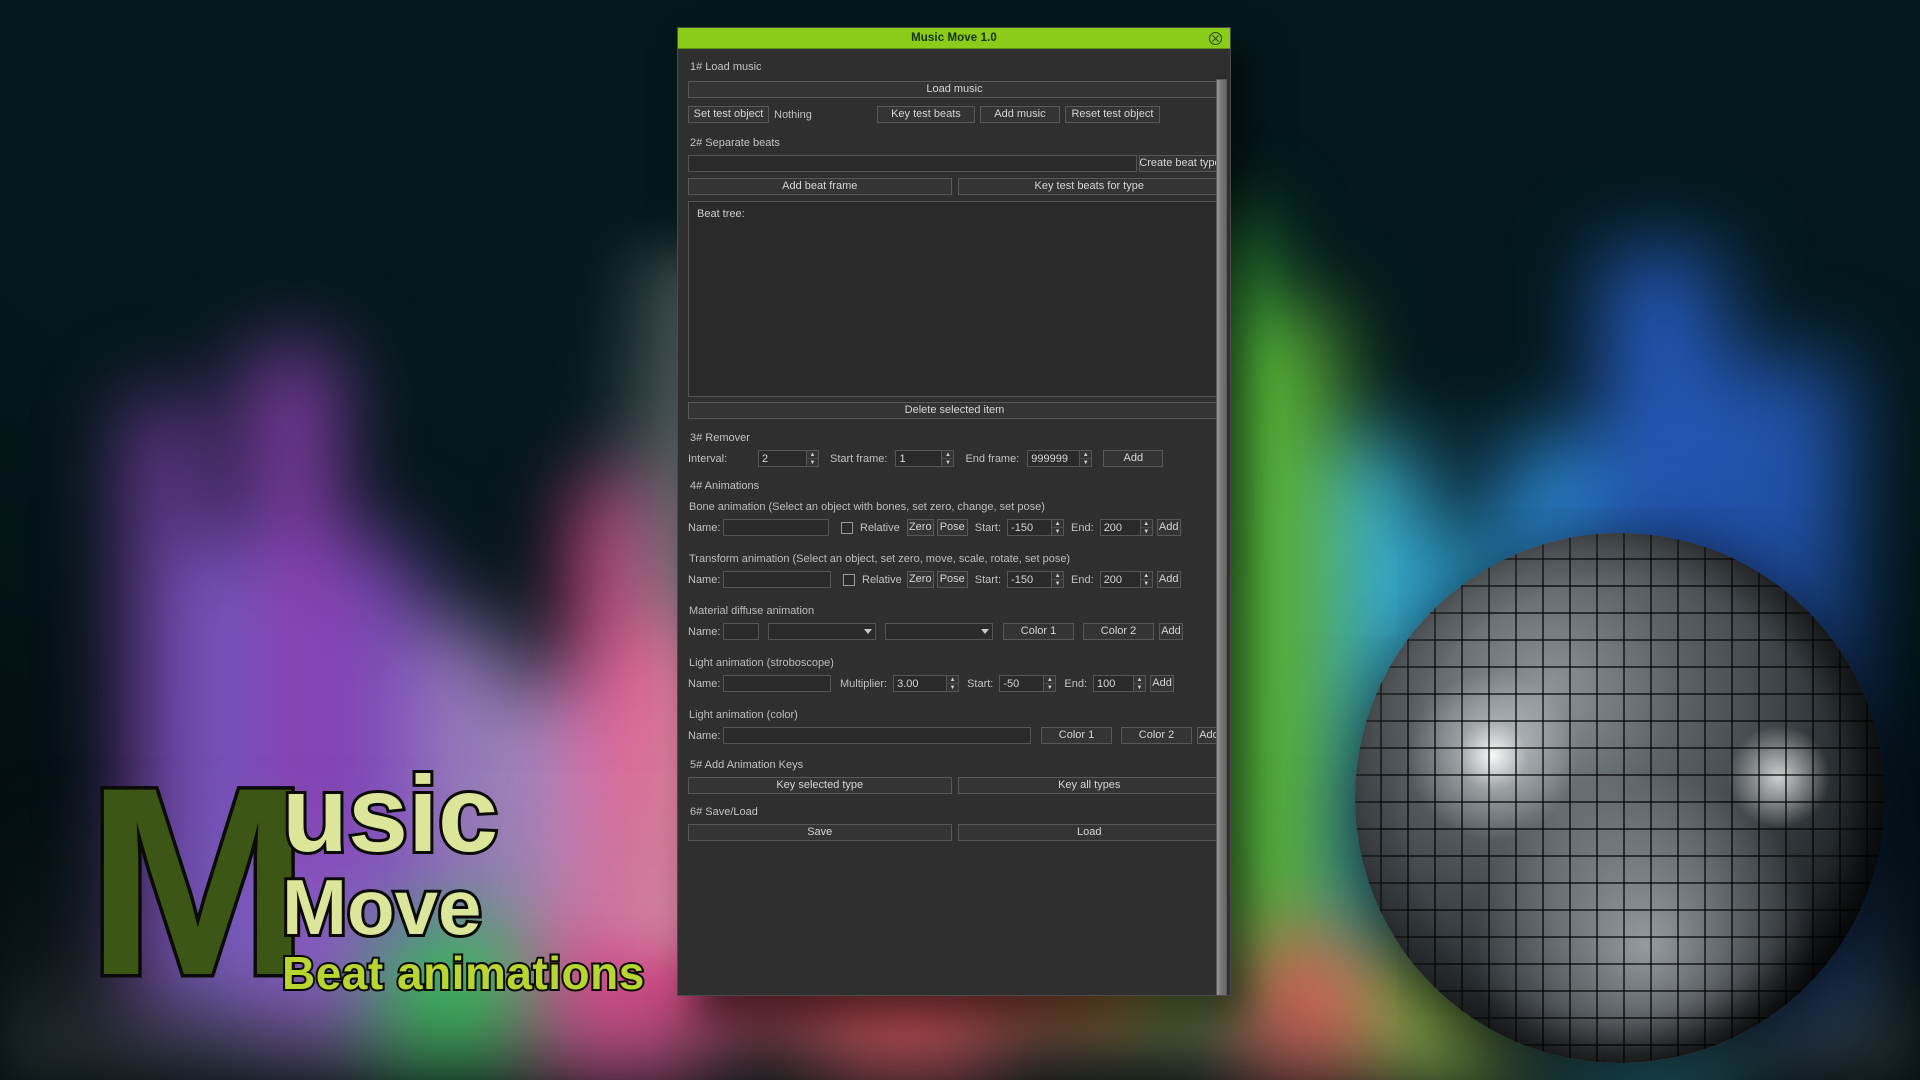  What do you see at coordinates (1168, 527) in the screenshot?
I see `bone-add-button: Add` at bounding box center [1168, 527].